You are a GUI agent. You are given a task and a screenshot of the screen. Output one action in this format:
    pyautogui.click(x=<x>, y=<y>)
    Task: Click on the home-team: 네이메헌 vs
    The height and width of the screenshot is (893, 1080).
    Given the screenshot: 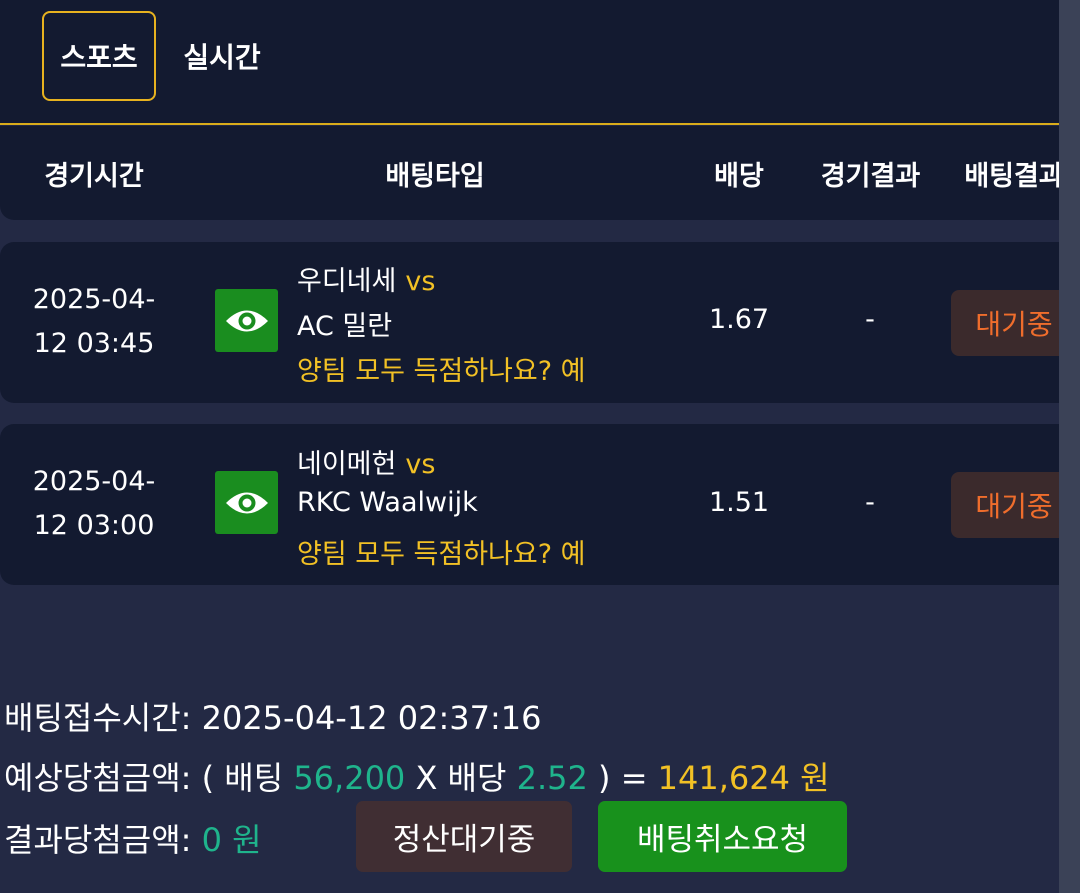 What is the action you would take?
    pyautogui.click(x=366, y=461)
    